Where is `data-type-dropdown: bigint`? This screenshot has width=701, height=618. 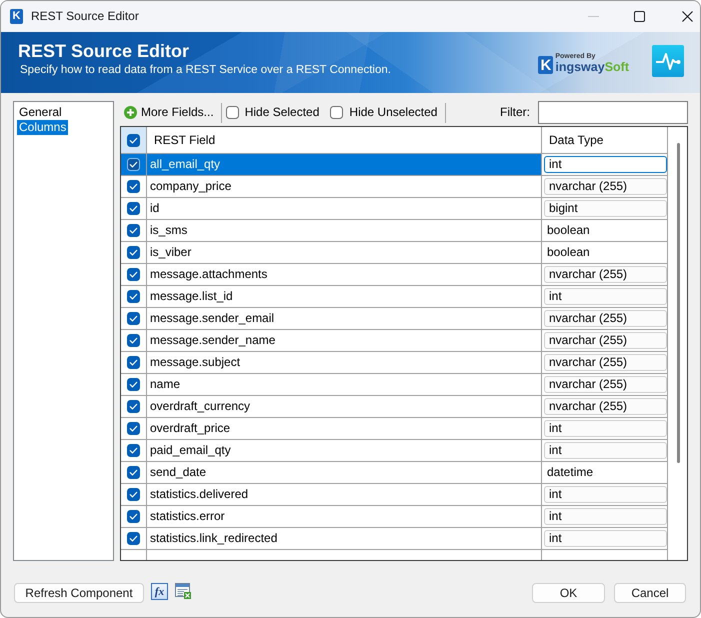 data-type-dropdown: bigint is located at coordinates (605, 208).